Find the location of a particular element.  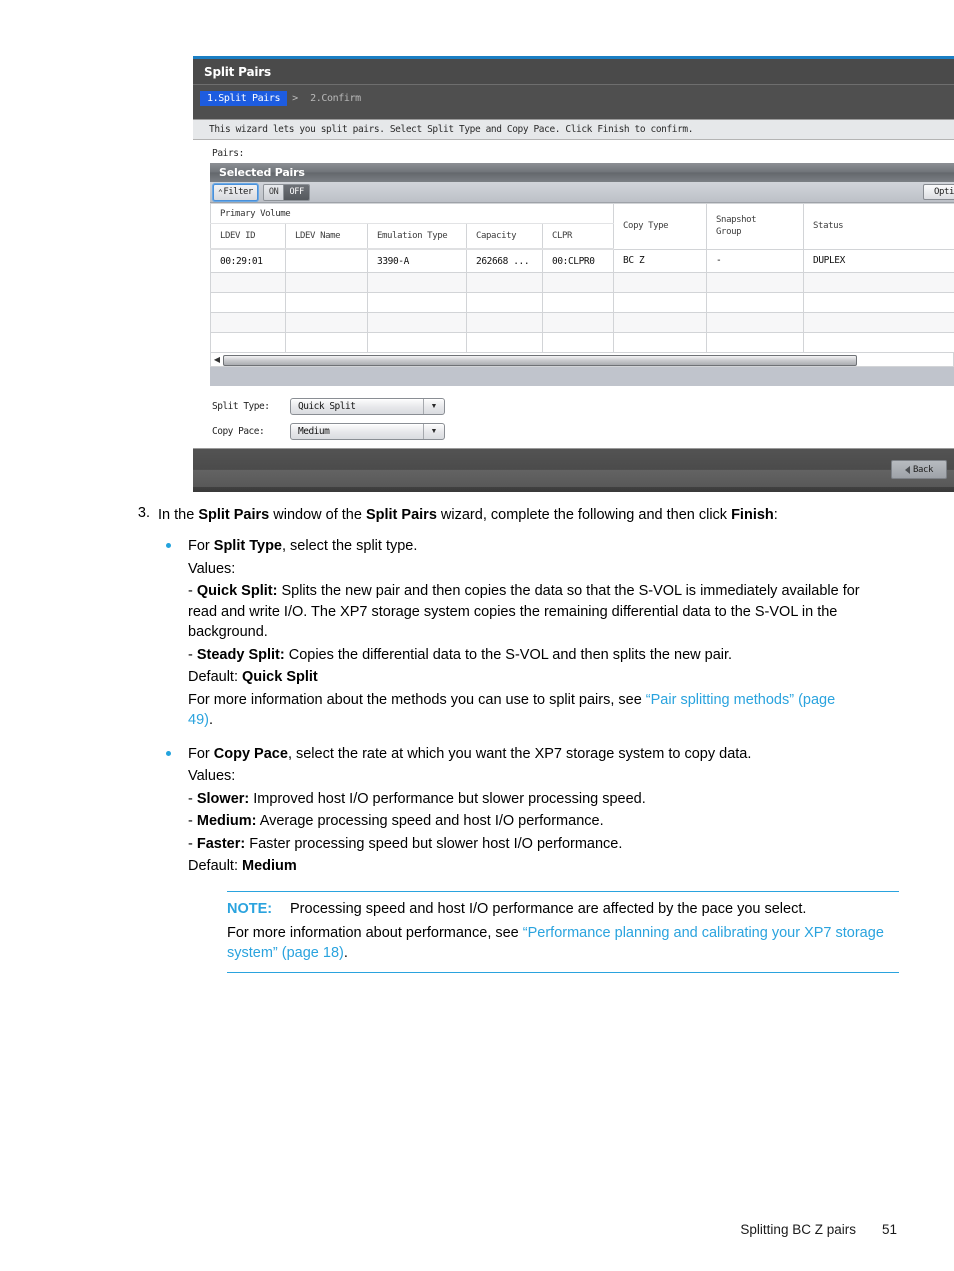

col-header-capacity: Capacity is located at coordinates (504, 236).